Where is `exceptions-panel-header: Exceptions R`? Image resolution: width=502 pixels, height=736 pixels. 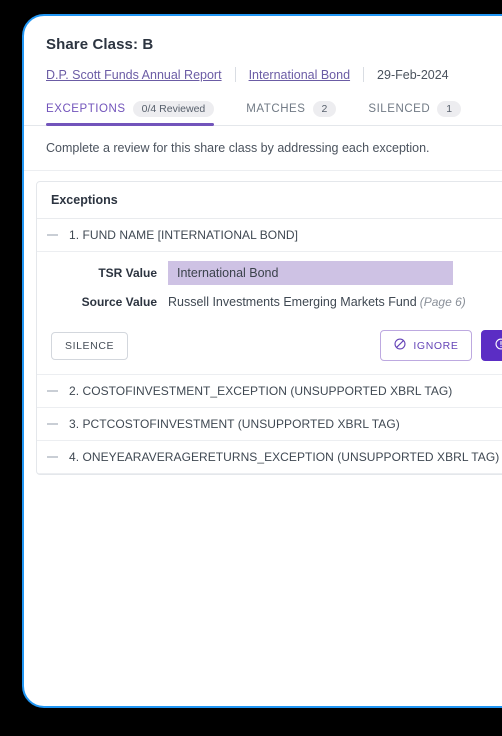 exceptions-panel-header: Exceptions R is located at coordinates (269, 200).